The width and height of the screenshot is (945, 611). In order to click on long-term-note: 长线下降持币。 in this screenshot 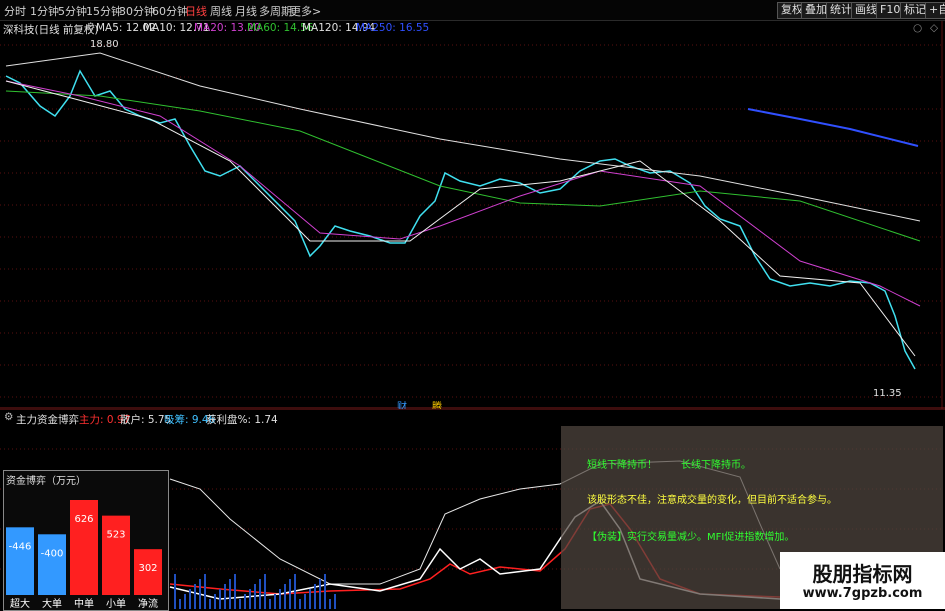, I will do `click(716, 465)`.